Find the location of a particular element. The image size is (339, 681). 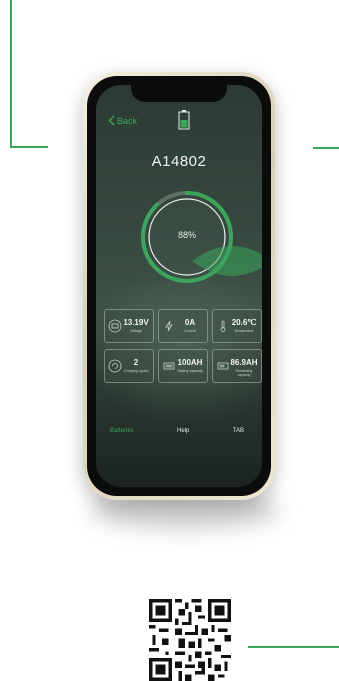

stat-label: Remaining capacity is located at coordinates (244, 373).